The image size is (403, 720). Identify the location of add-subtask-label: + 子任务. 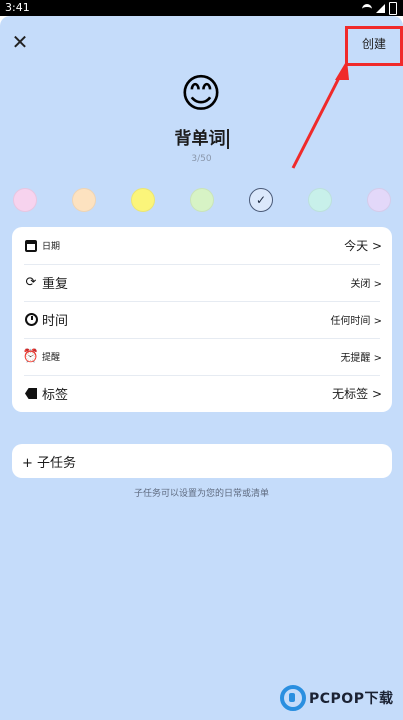
(49, 463).